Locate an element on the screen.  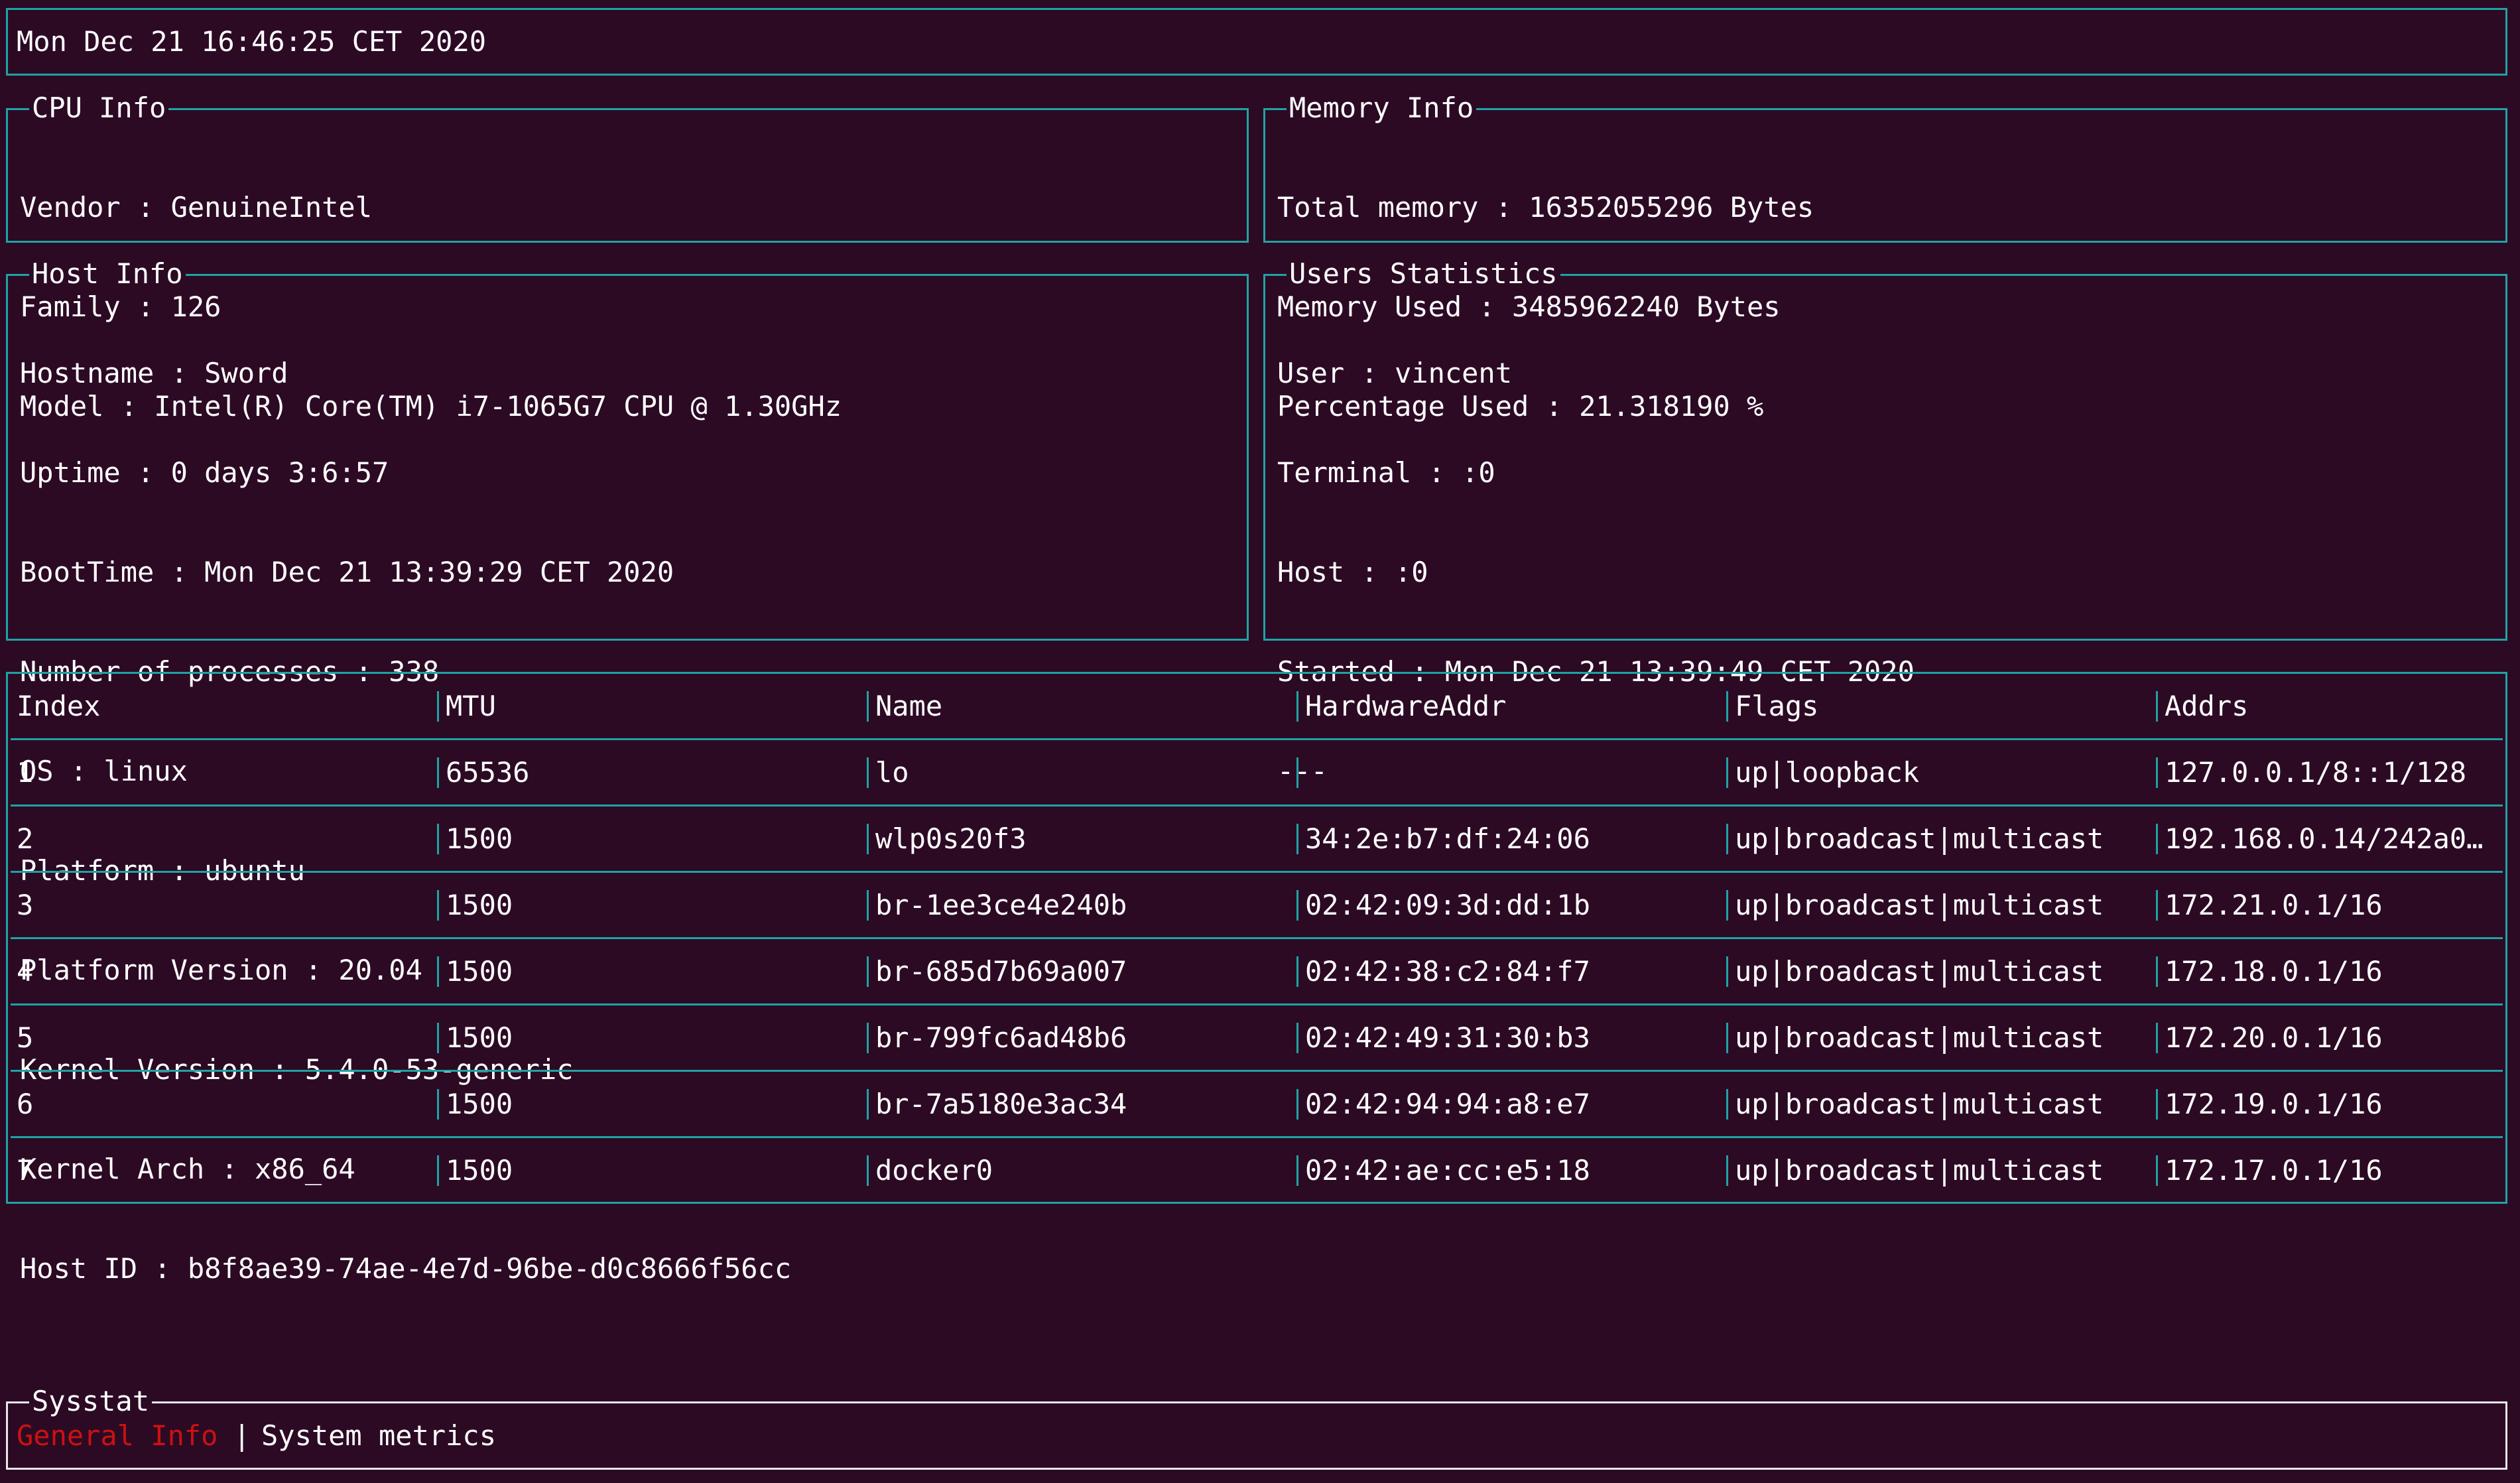
cell-index: 4 is located at coordinates (25, 971).